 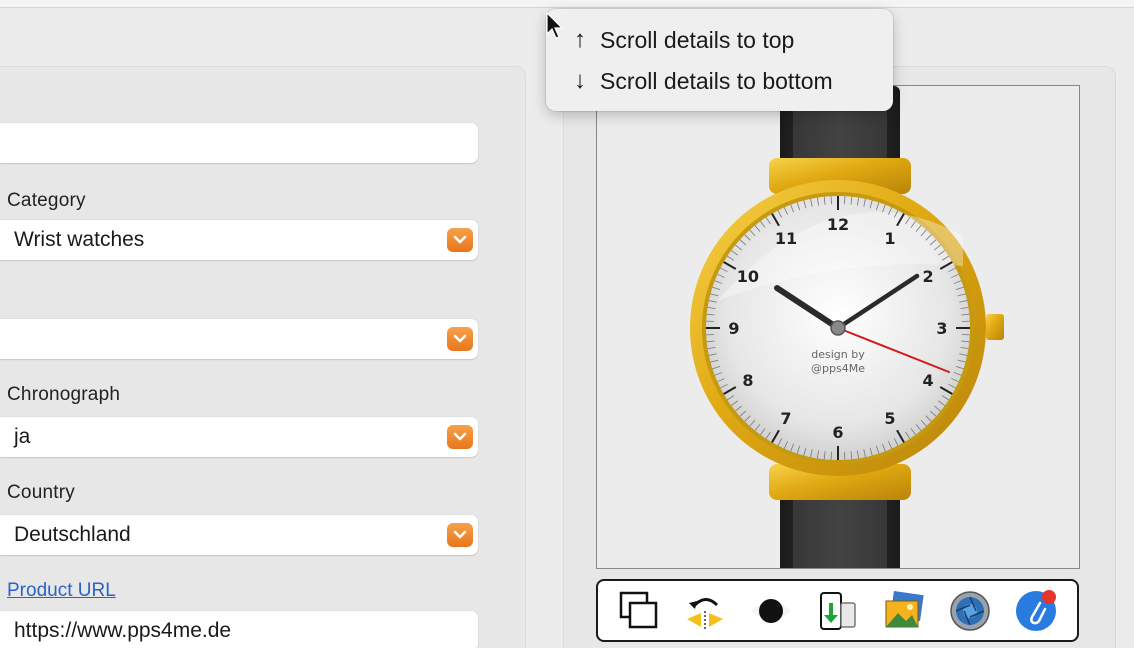 I want to click on credit-line1: design by, so click(x=838, y=354).